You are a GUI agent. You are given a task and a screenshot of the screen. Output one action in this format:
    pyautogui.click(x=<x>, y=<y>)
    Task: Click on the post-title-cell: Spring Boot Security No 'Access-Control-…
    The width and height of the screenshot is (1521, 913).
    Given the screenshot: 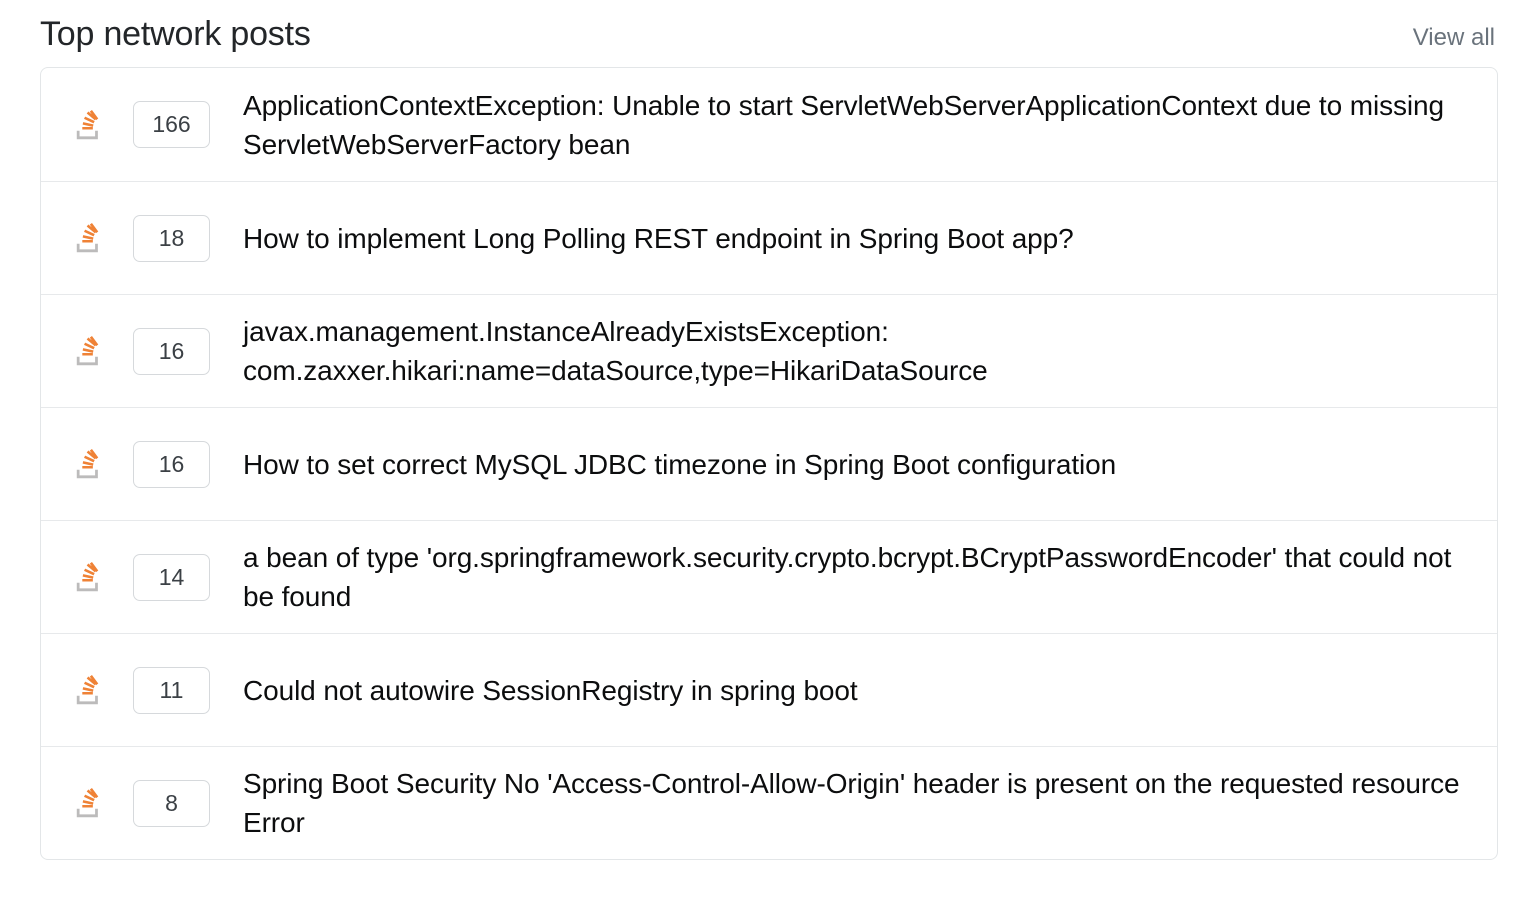 What is the action you would take?
    pyautogui.click(x=844, y=803)
    